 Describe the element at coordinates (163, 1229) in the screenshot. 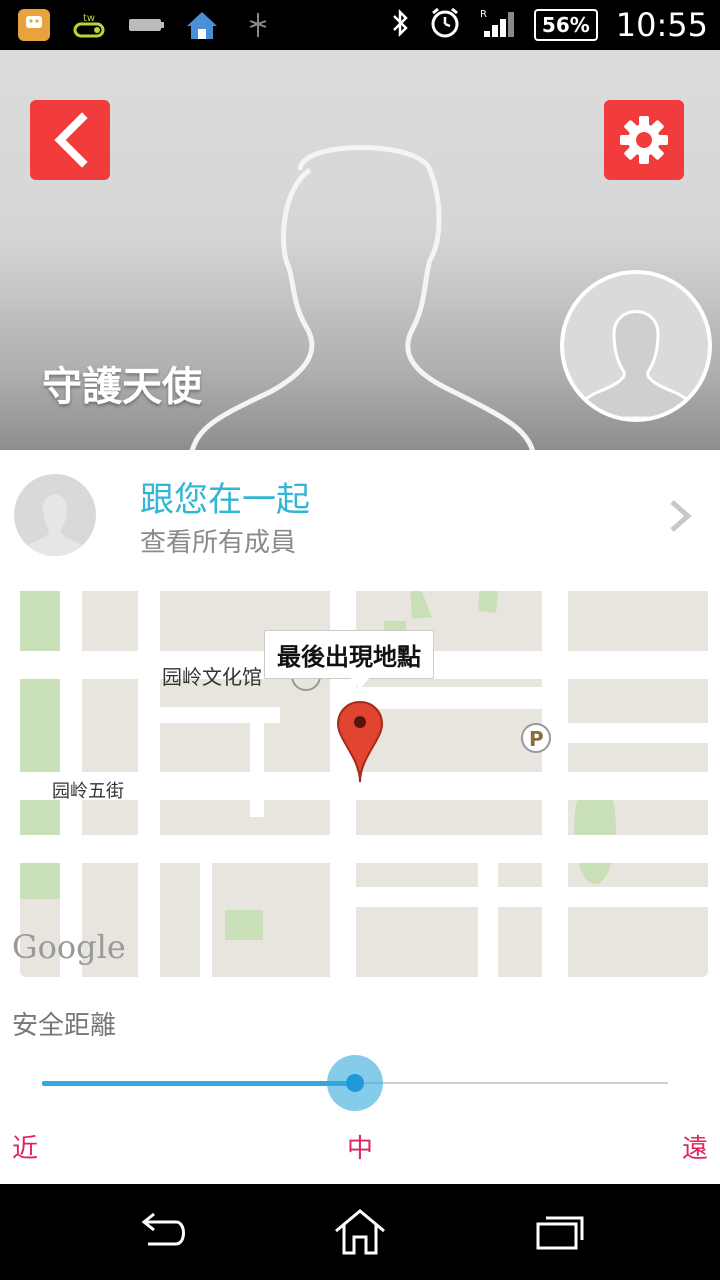

I see `back-arrow-icon` at that location.